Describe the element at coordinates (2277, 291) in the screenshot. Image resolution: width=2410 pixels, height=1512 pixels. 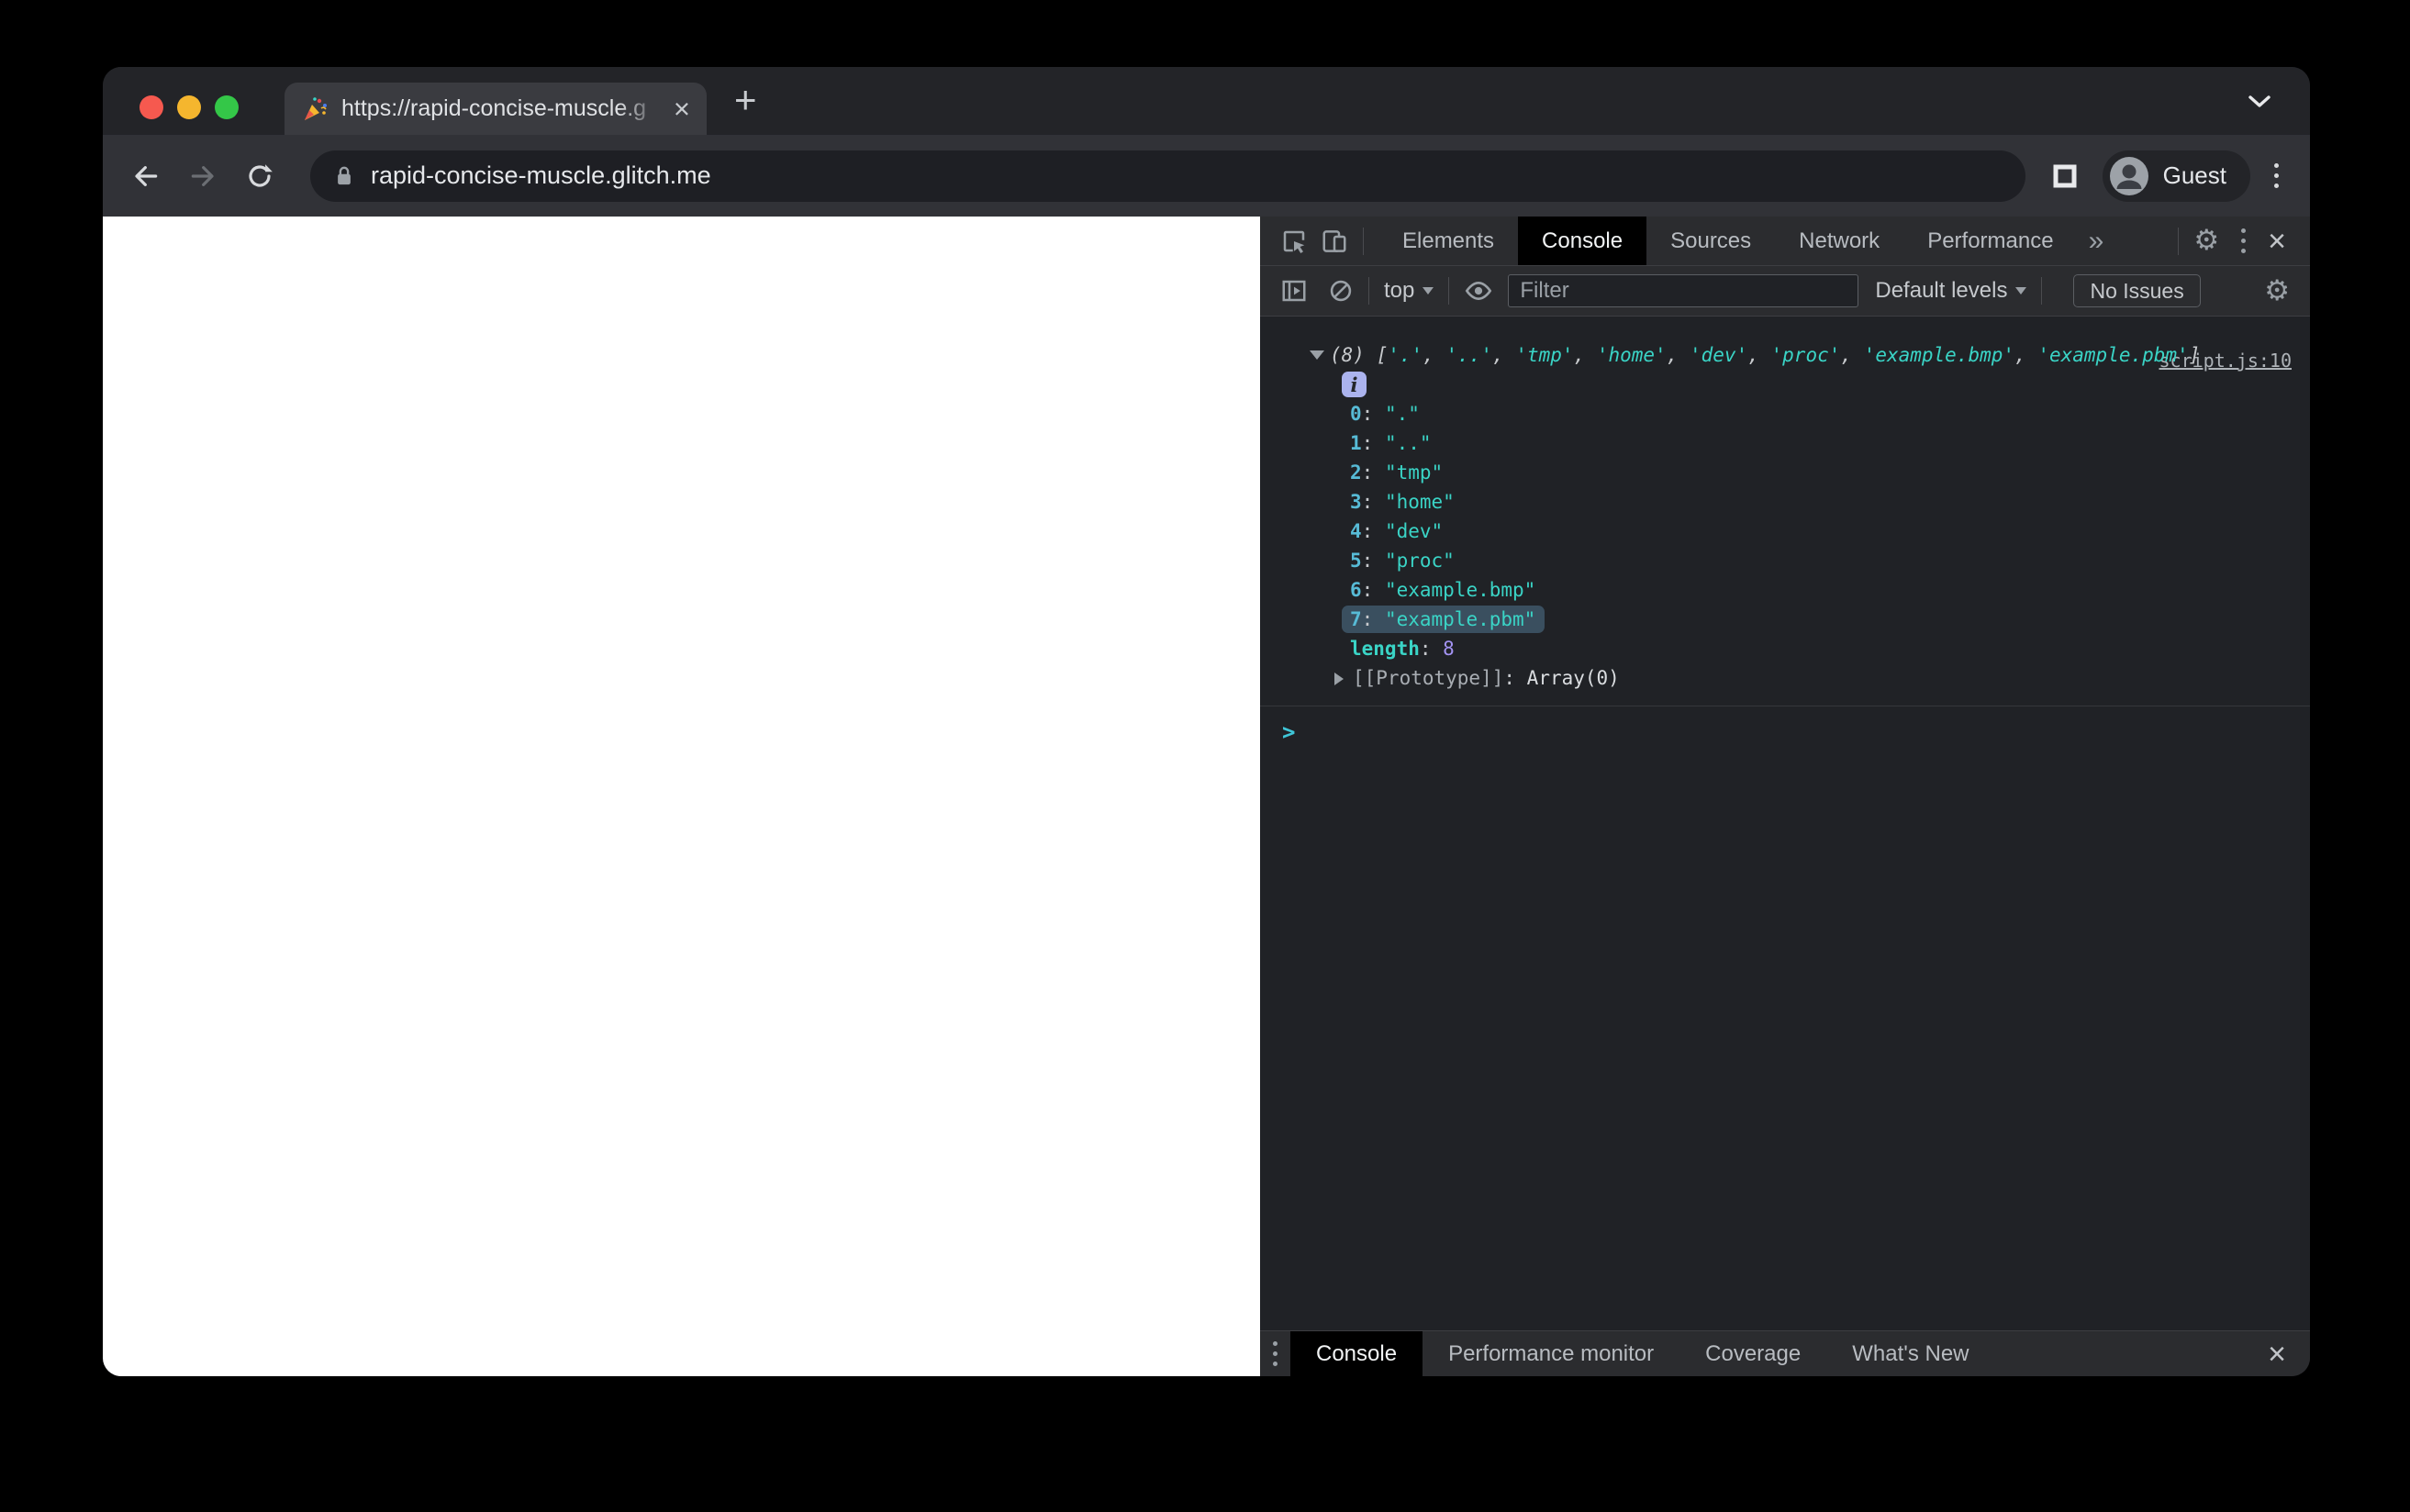
I see `console-settings-gear-icon: ⚙` at that location.